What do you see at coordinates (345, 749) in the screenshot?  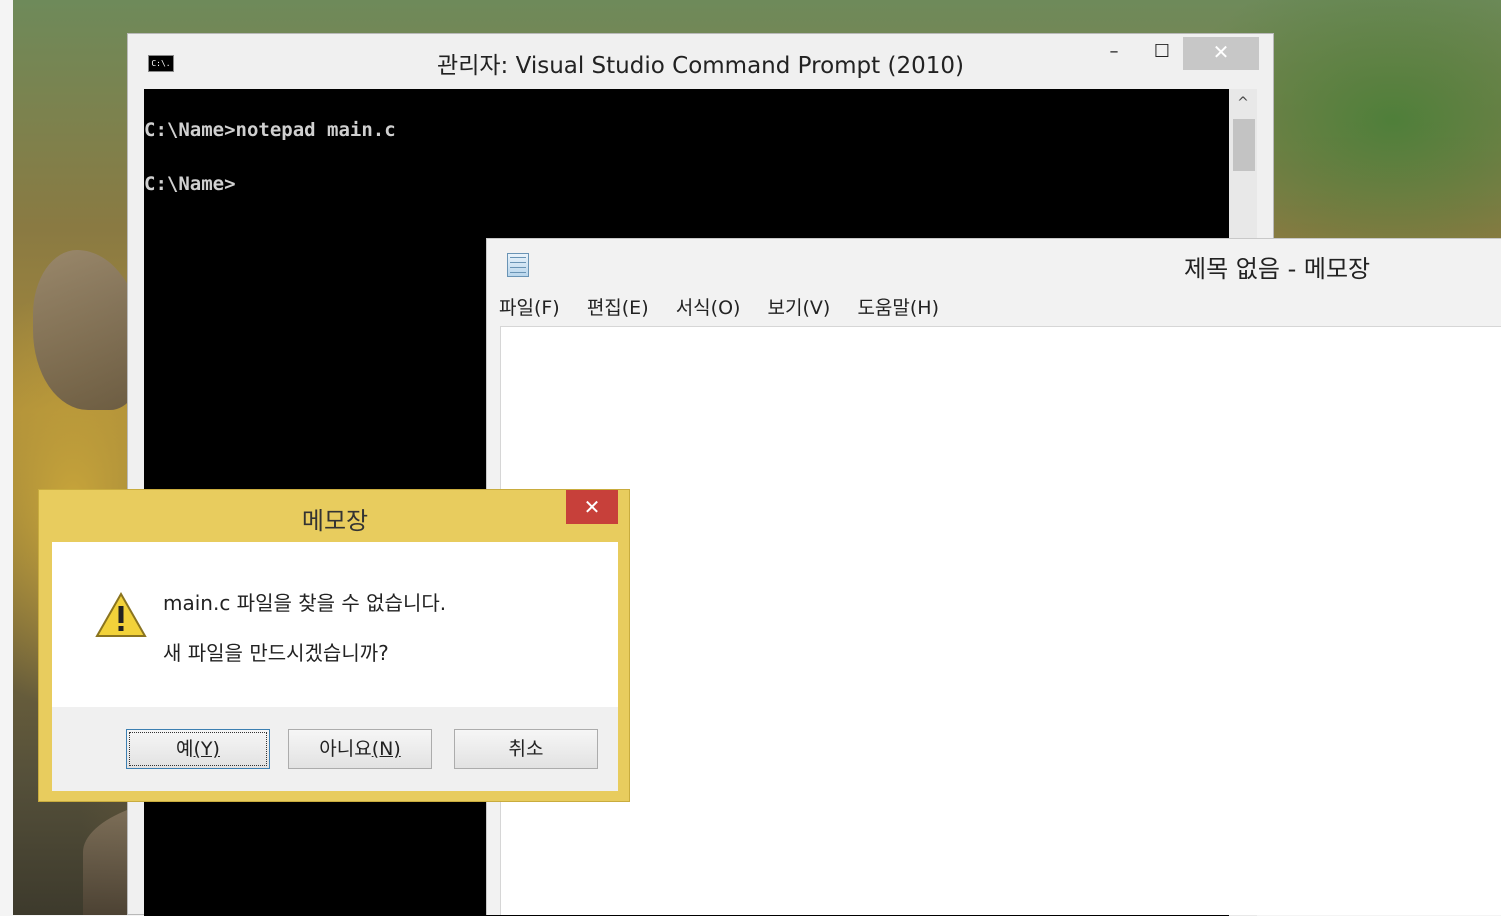 I see `no-button-label: 아니요` at bounding box center [345, 749].